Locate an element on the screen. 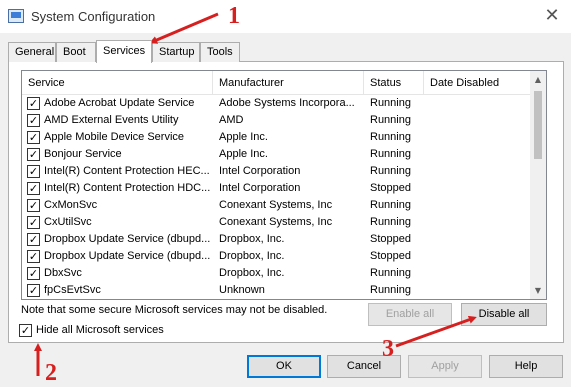 This screenshot has height=387, width=571. arrow-to-disable-all is located at coordinates (436, 331).